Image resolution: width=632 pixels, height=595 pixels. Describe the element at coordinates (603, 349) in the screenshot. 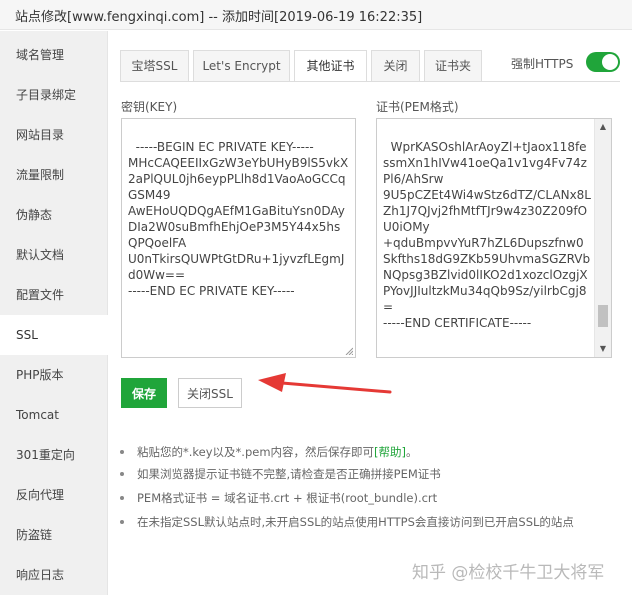

I see `scroll-down-icon: ▼` at that location.